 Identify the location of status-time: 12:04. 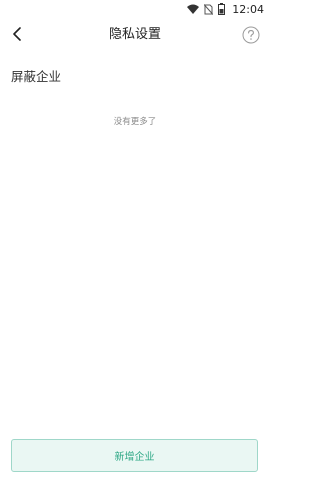
(248, 9).